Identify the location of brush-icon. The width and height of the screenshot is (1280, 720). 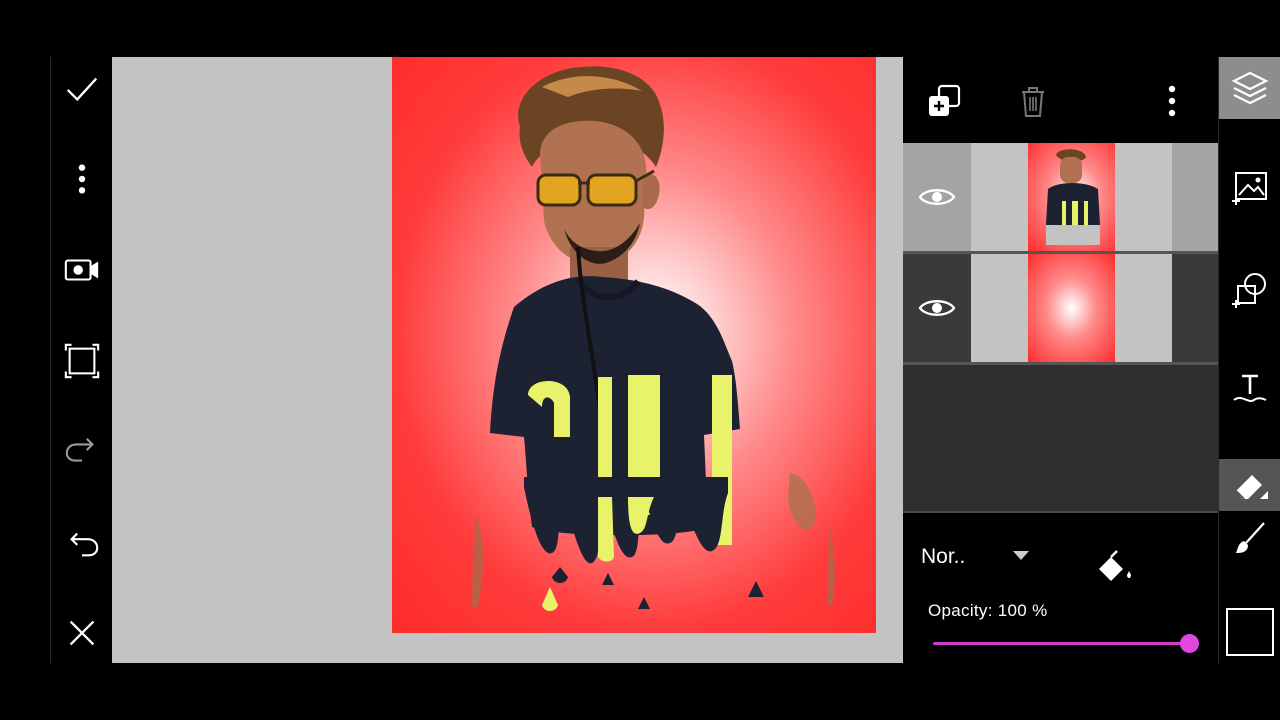
(1250, 537).